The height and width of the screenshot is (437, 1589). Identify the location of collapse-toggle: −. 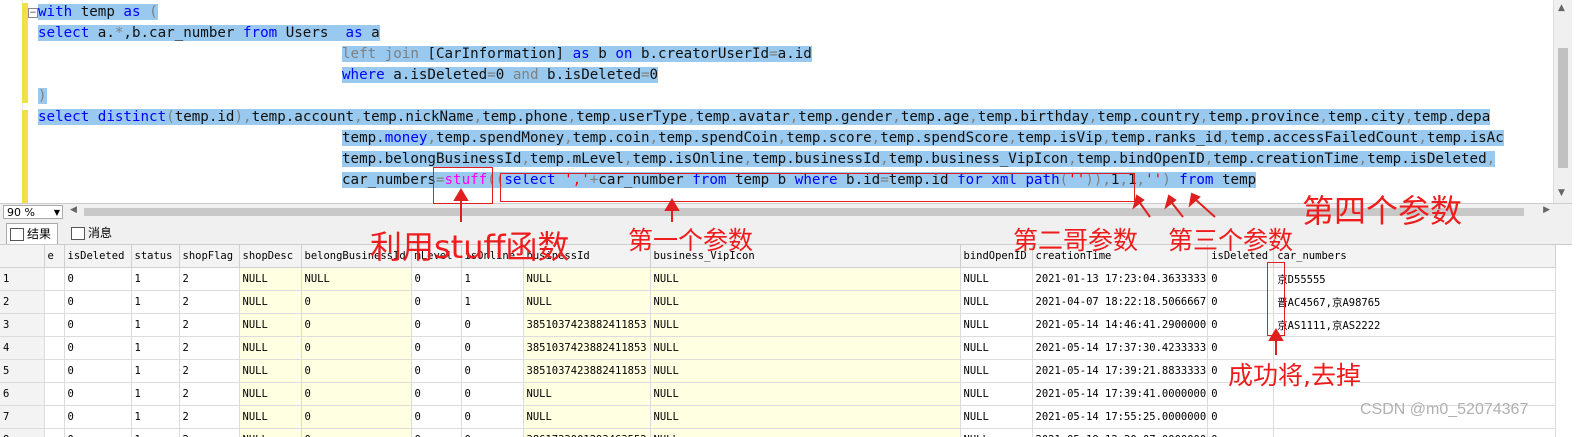
(33, 13).